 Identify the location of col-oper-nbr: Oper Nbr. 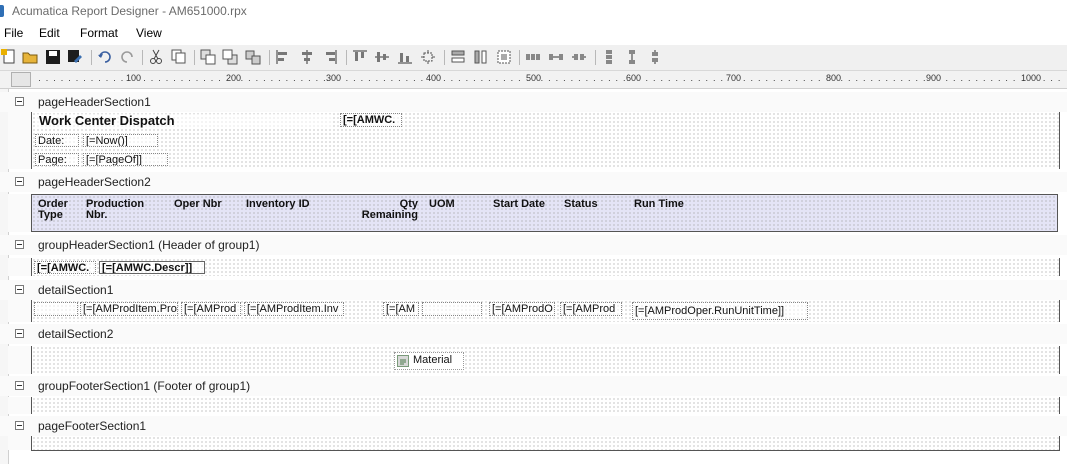
(198, 204).